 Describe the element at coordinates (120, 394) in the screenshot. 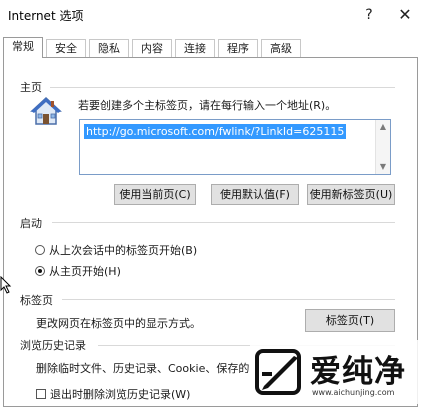

I see `delete-history-on-exit-label: 退出时删除浏览历史记录(W)` at that location.